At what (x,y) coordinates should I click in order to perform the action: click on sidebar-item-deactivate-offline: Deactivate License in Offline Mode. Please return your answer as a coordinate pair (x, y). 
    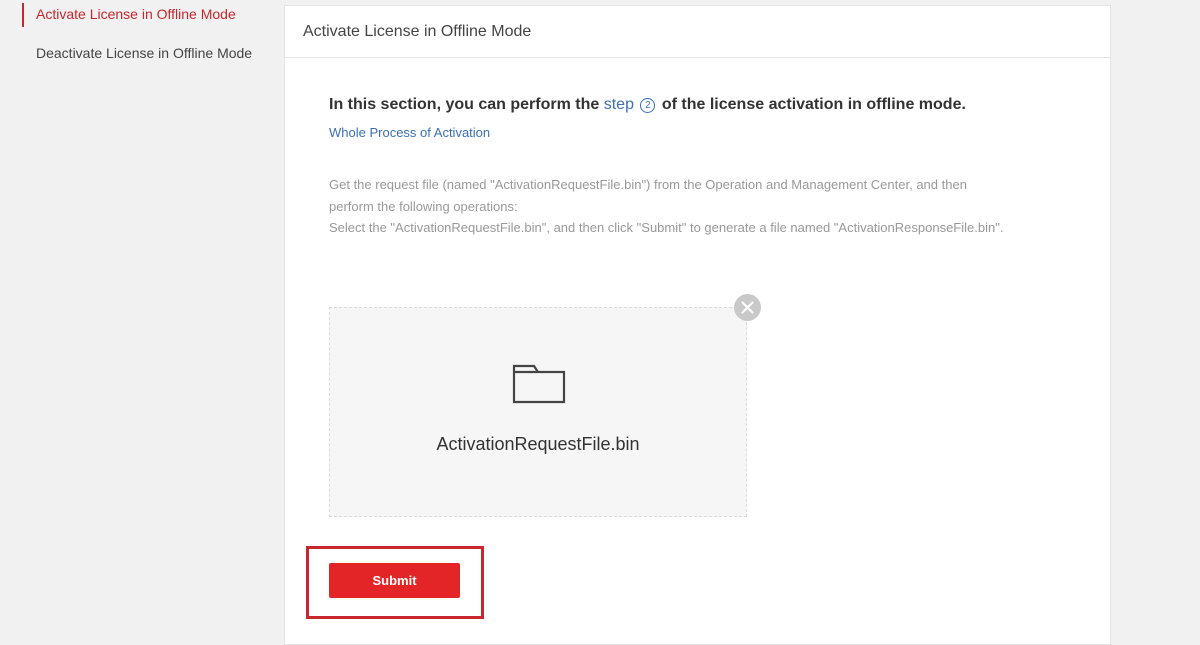
    Looking at the image, I should click on (137, 53).